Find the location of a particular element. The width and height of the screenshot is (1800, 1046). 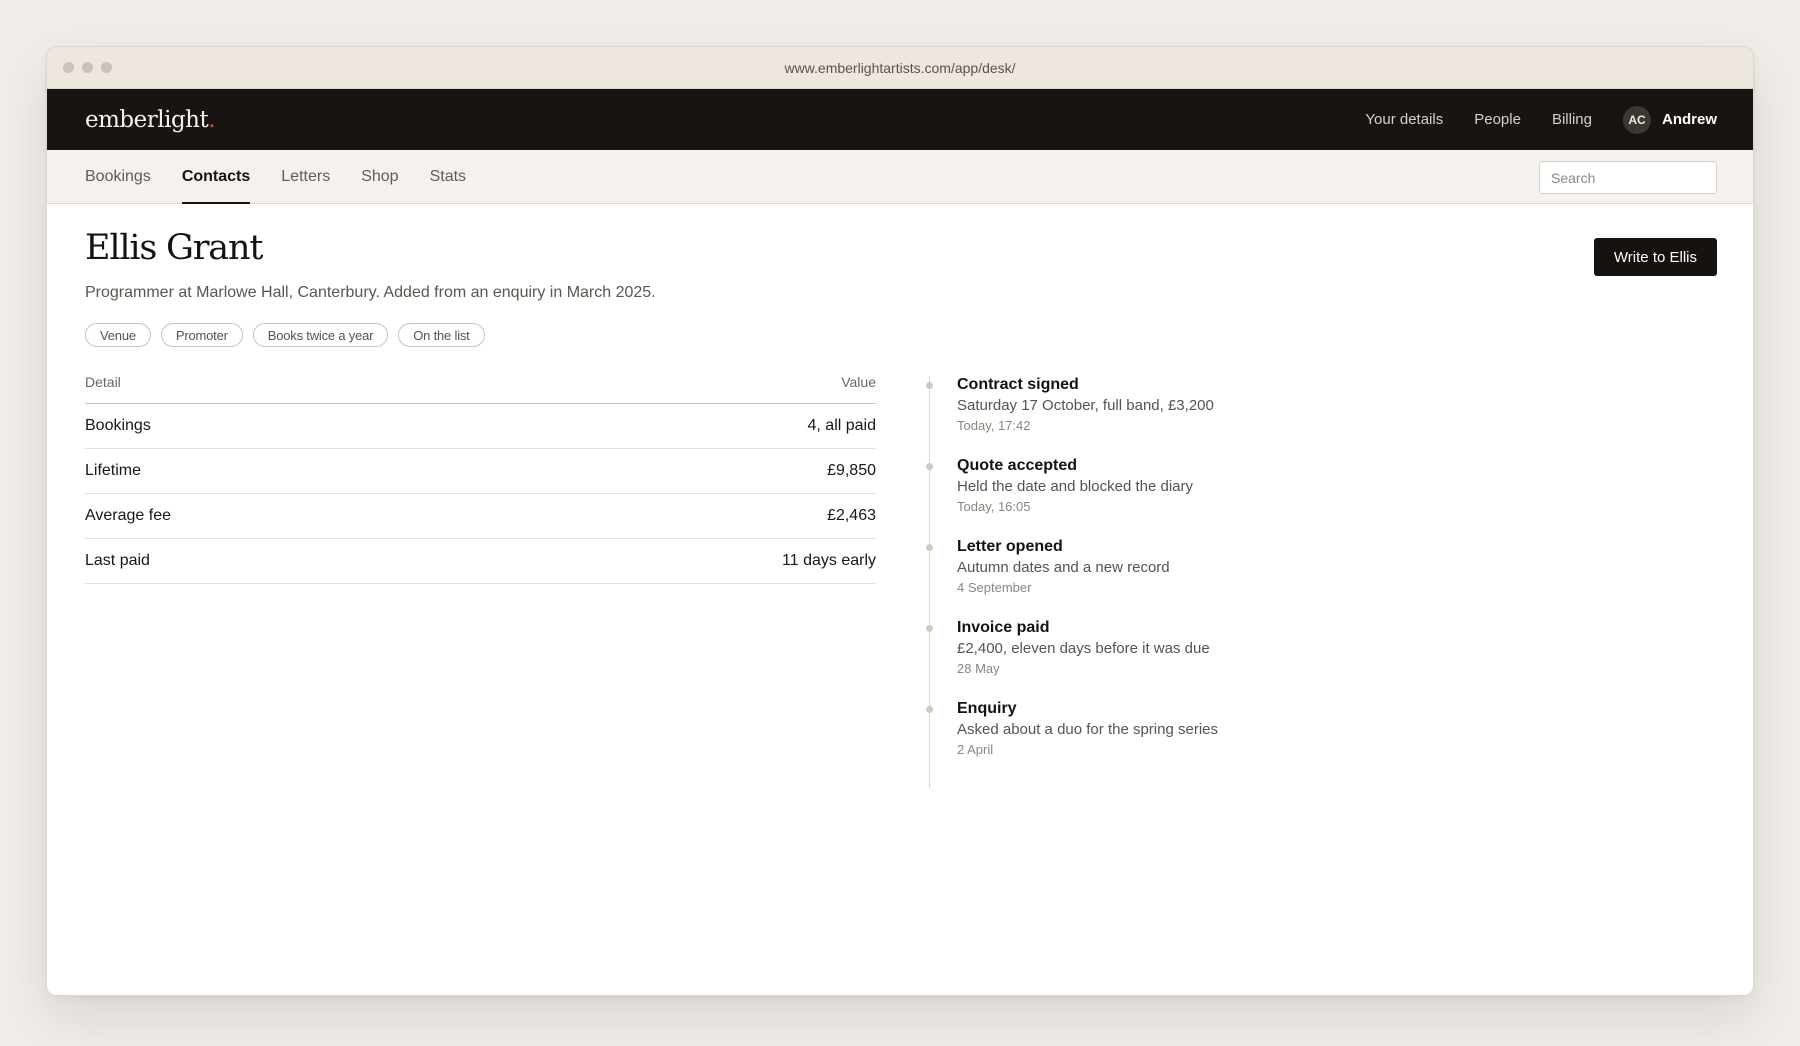

table-row: Average fee £2,463 is located at coordinates (480, 516).